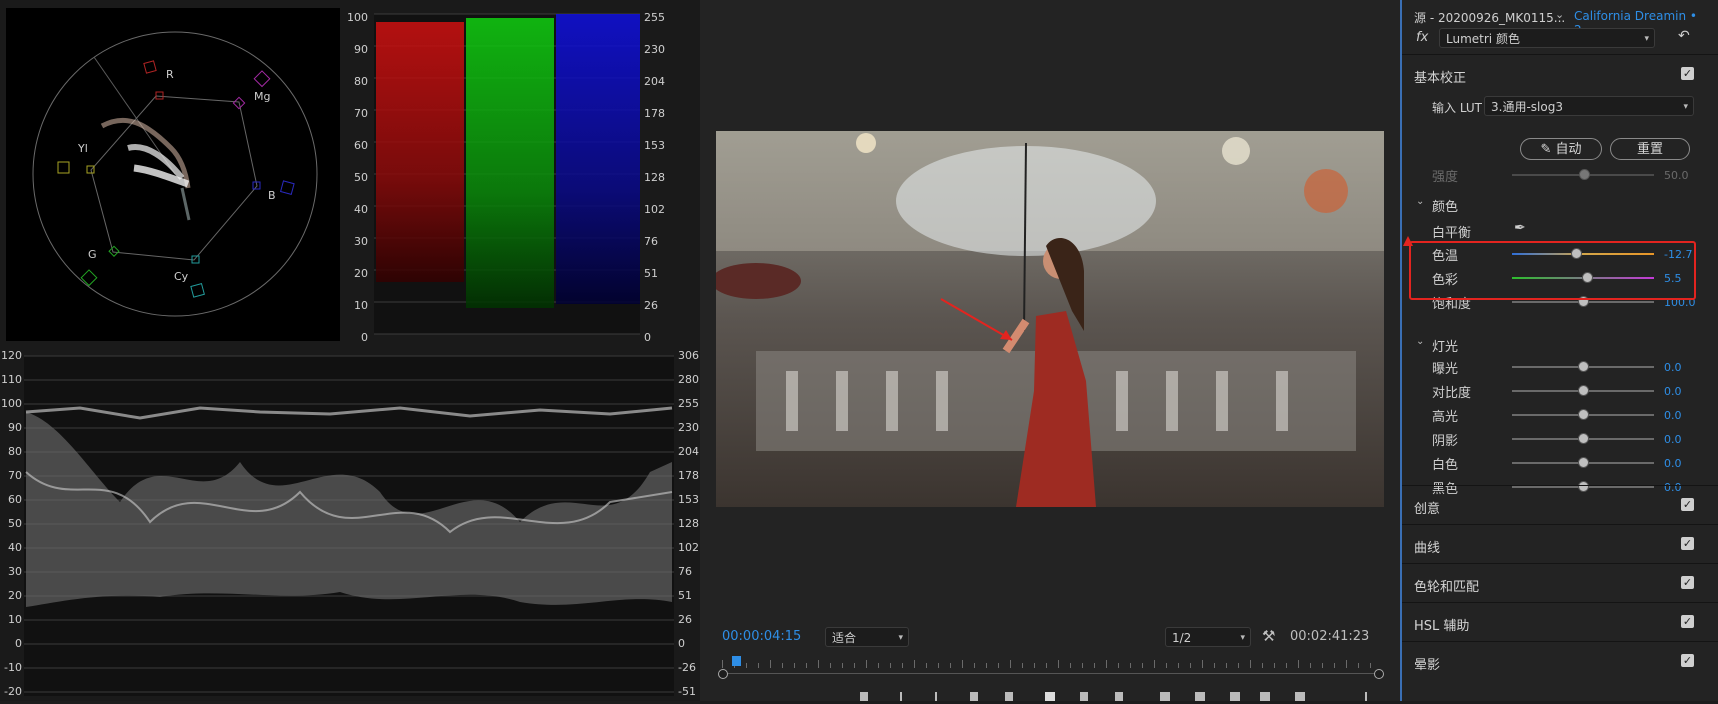 The image size is (1718, 704). What do you see at coordinates (18, 643) in the screenshot?
I see `waveform-left-tick: 0` at bounding box center [18, 643].